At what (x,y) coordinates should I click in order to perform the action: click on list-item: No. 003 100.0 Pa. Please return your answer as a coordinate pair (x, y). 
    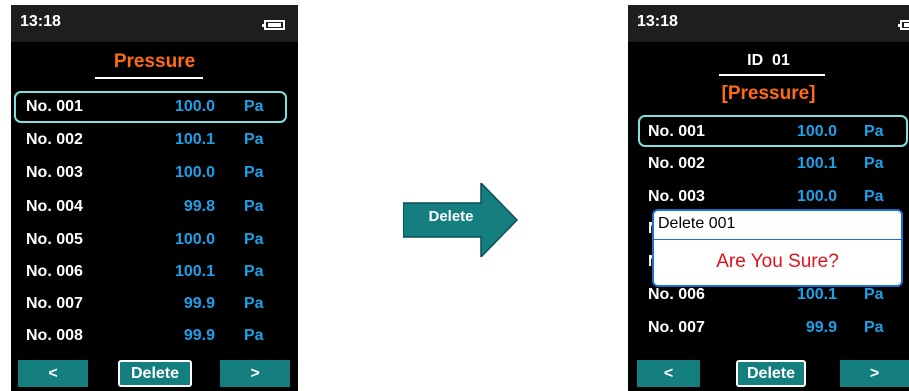
    Looking at the image, I should click on (154, 173).